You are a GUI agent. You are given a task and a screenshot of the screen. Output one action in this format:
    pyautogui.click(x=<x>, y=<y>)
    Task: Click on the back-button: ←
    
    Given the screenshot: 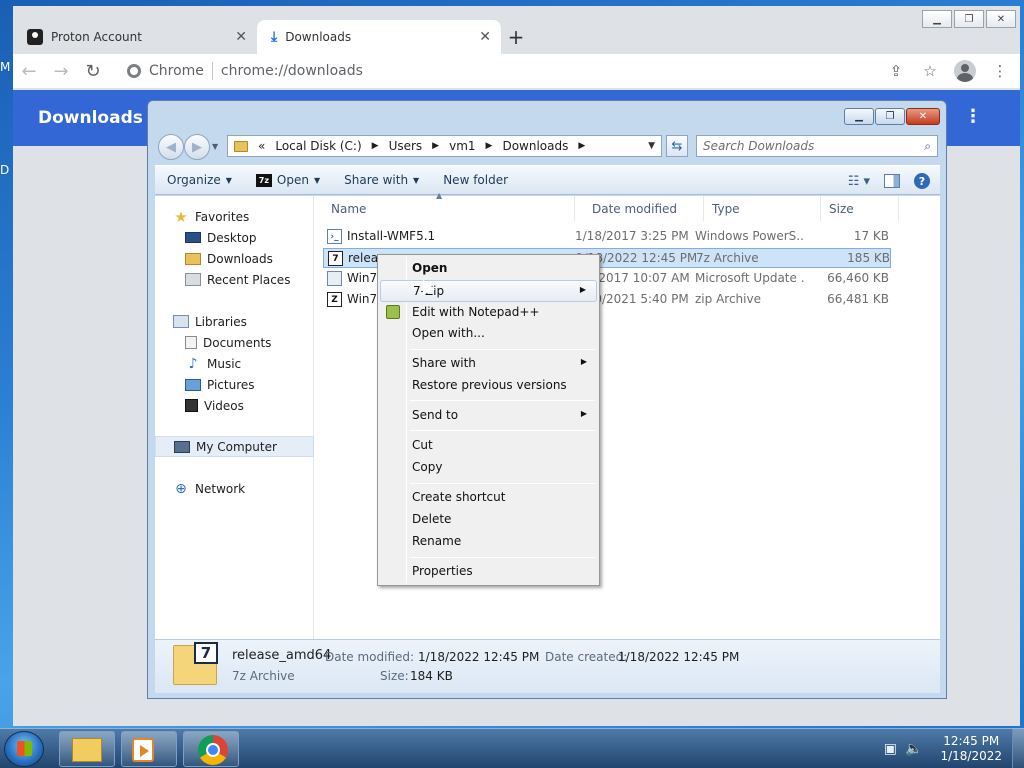 What is the action you would take?
    pyautogui.click(x=29, y=71)
    